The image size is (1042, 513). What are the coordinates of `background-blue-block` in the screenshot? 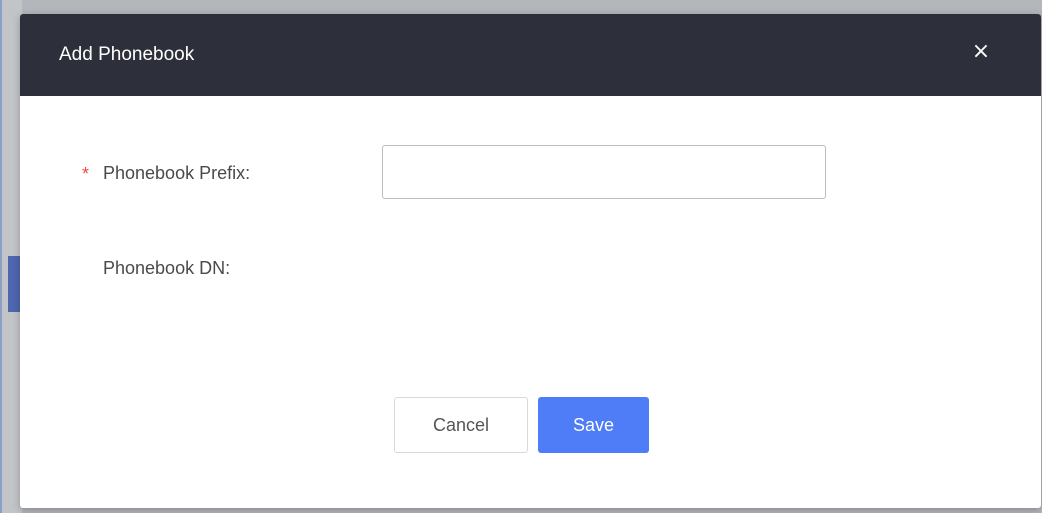 It's located at (14, 284).